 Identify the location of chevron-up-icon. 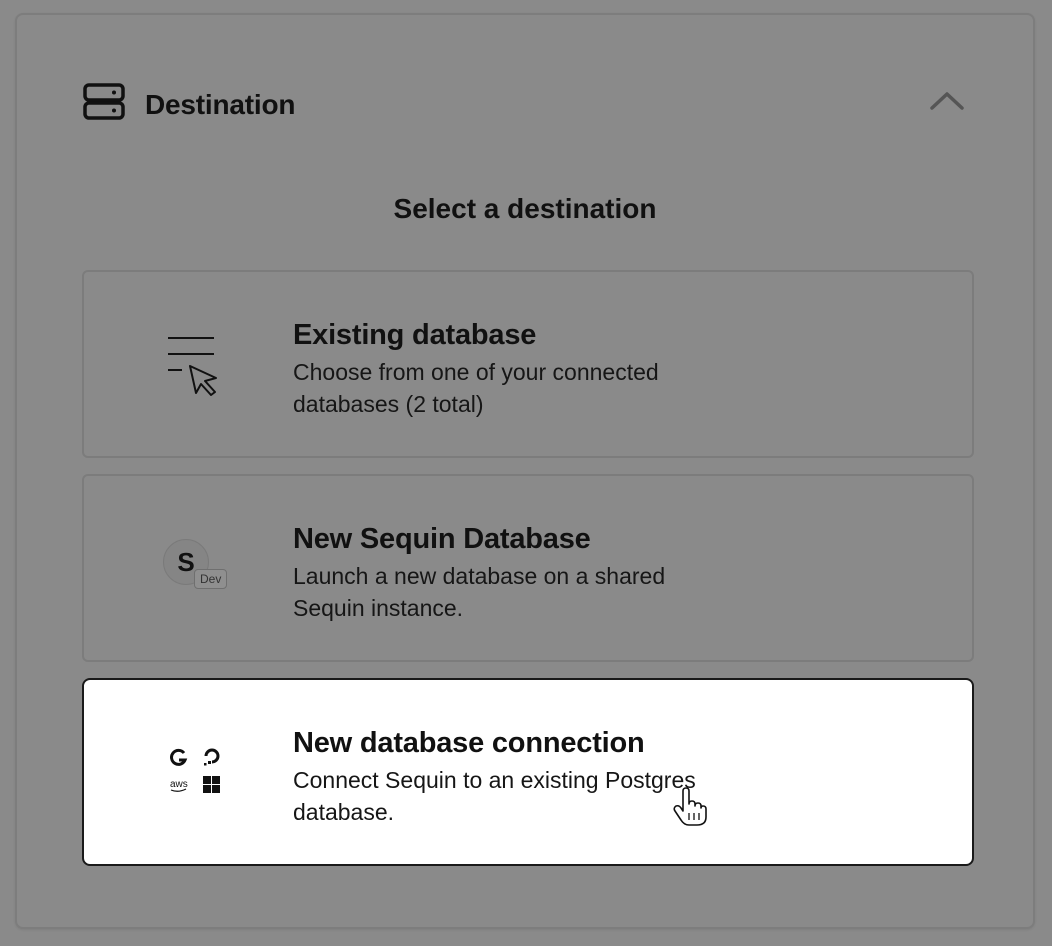
(947, 102).